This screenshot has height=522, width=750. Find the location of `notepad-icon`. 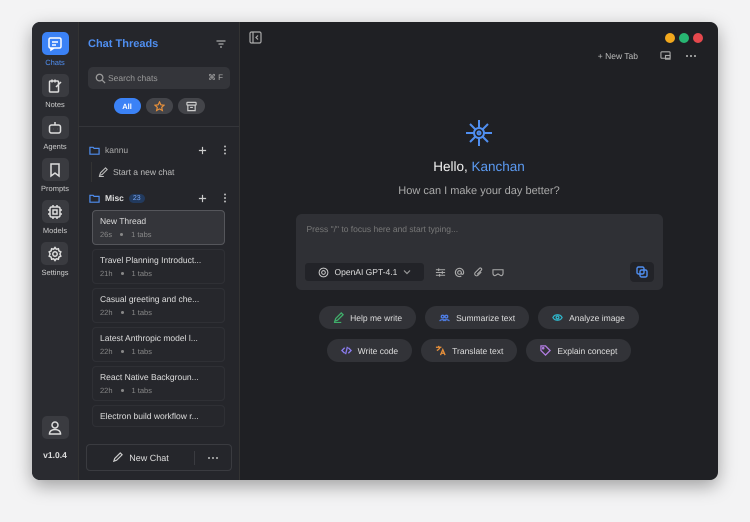

notepad-icon is located at coordinates (55, 86).